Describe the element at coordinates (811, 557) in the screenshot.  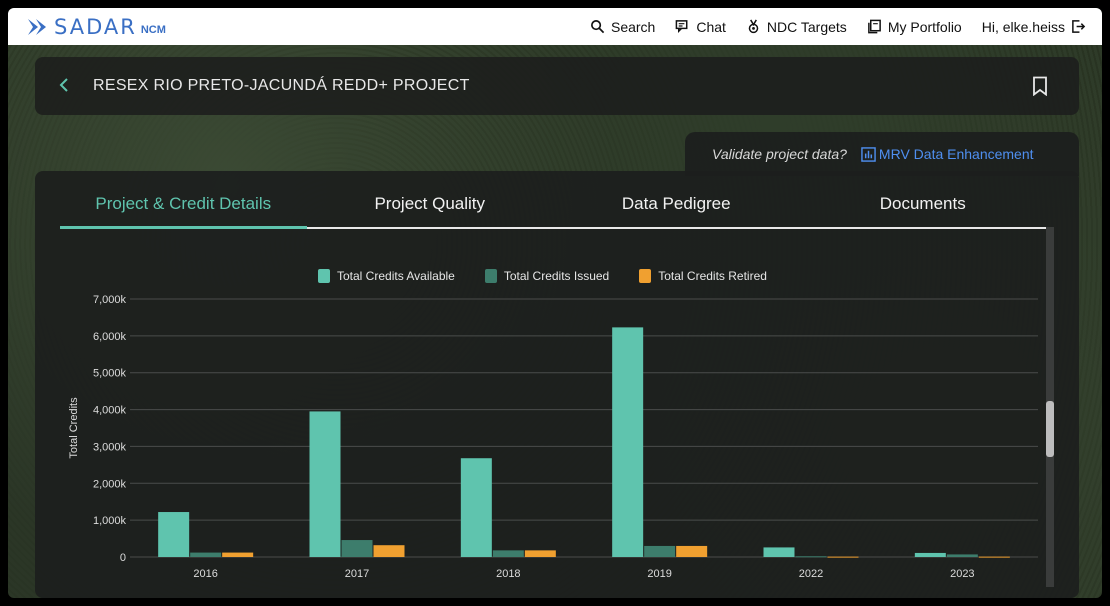
I see `bar-total-credits-issued-2022` at that location.